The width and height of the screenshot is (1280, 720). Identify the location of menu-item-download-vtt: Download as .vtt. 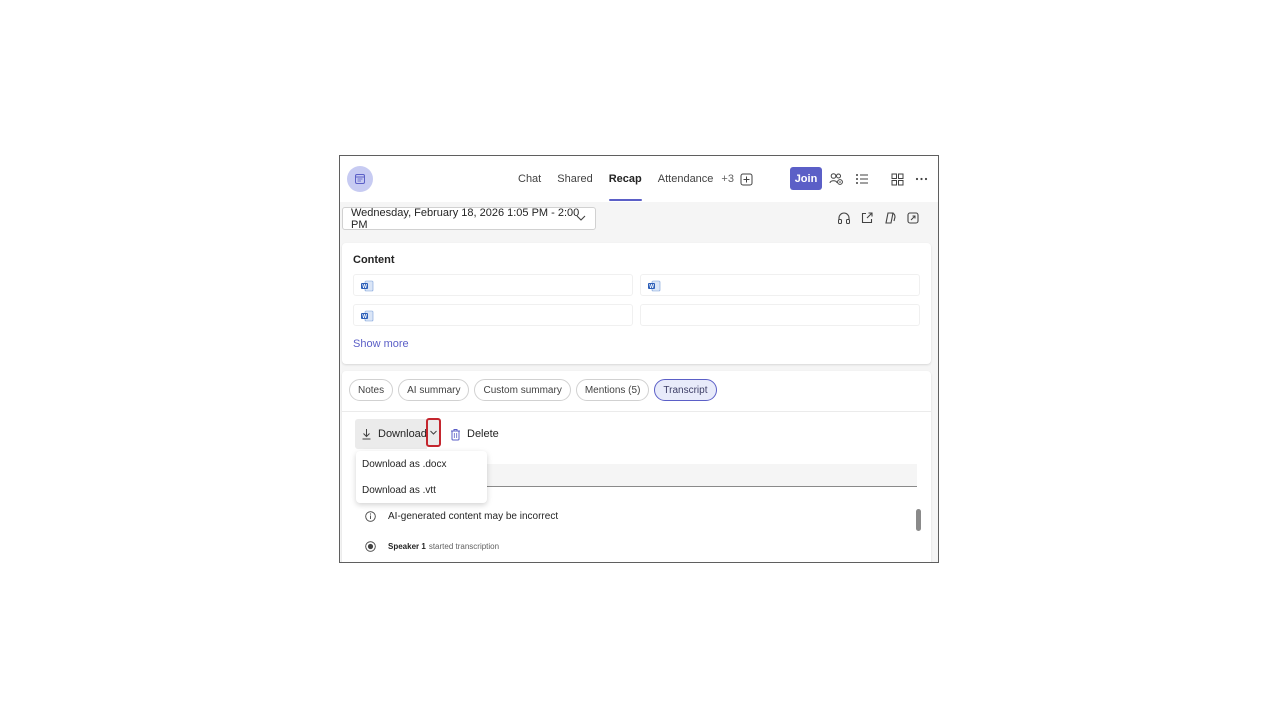
(421, 490).